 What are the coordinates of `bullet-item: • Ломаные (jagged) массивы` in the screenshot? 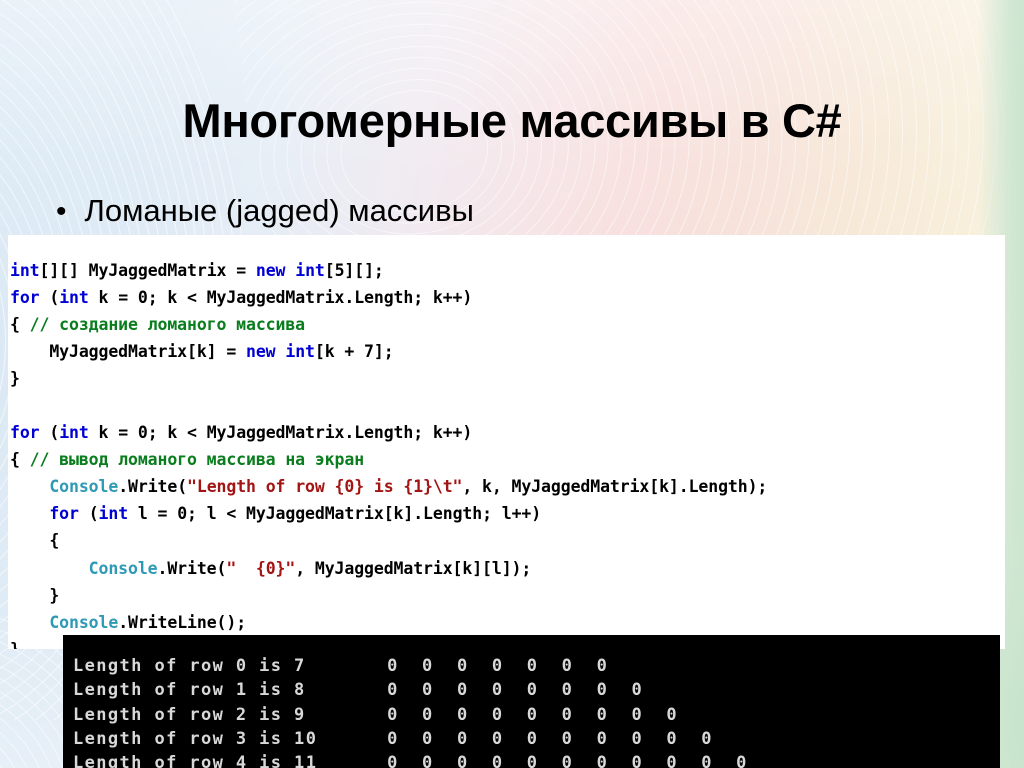 It's located at (265, 211).